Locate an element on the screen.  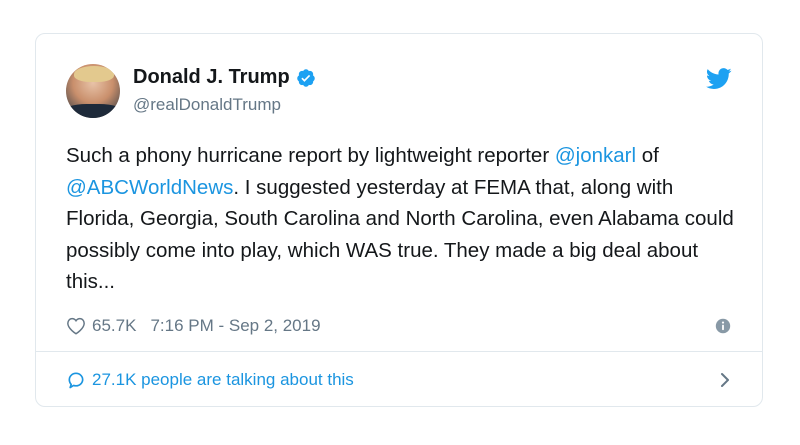
verified-badge-icon is located at coordinates (305, 77).